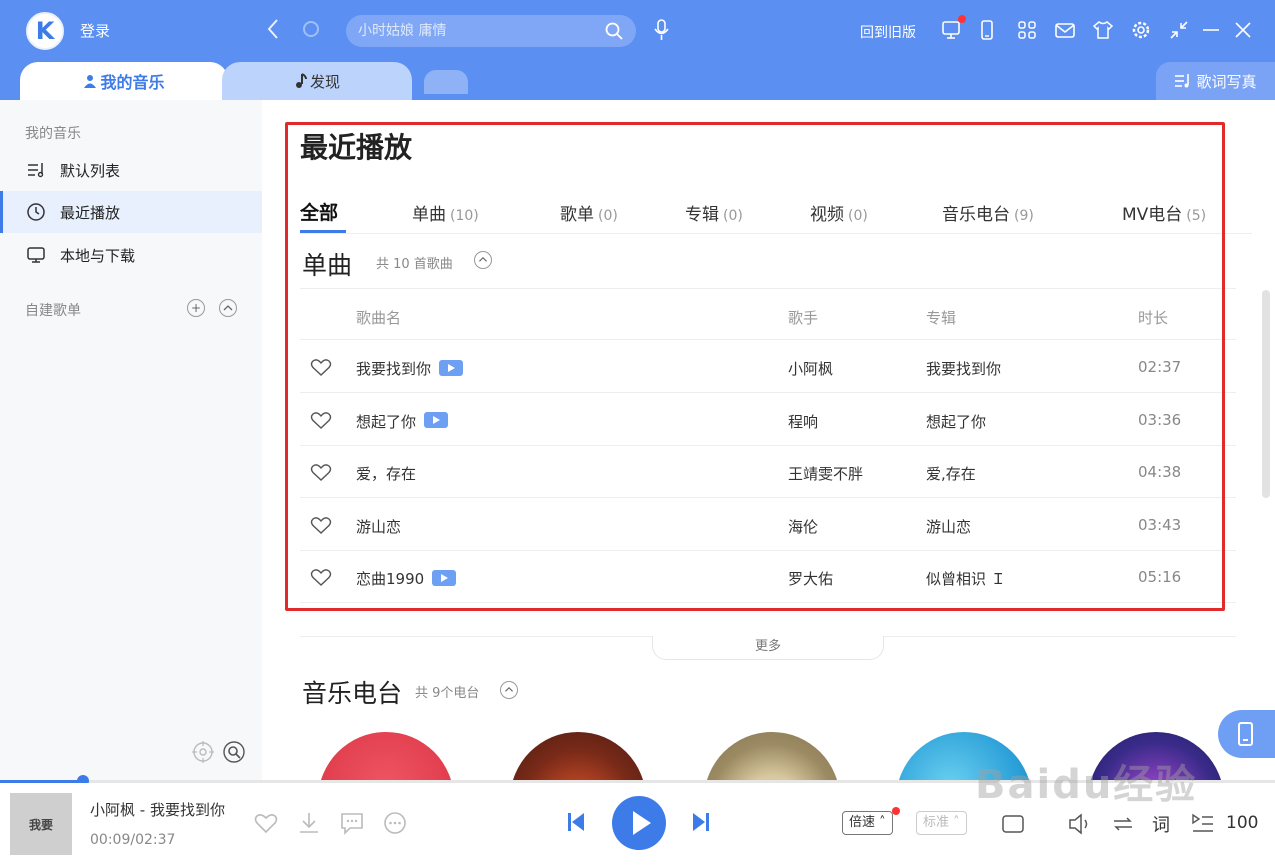 The width and height of the screenshot is (1275, 865). Describe the element at coordinates (888, 32) in the screenshot. I see `old-version-link: 回到旧版` at that location.